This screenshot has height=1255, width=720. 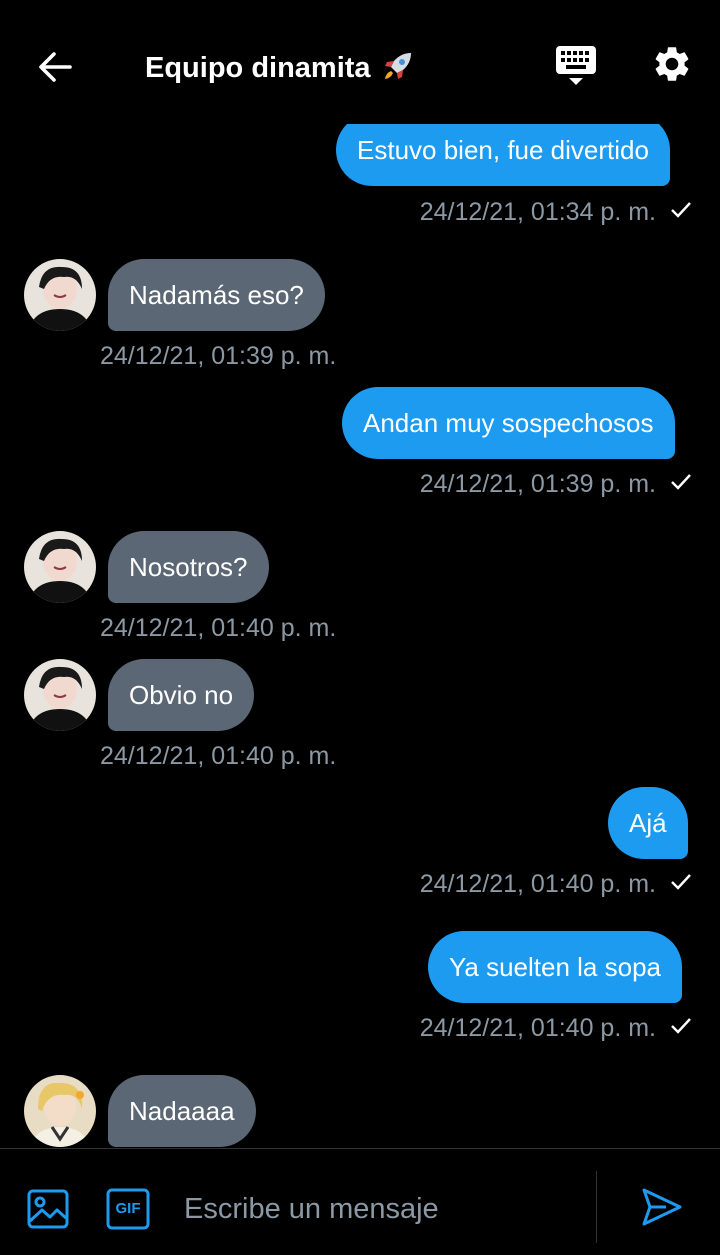 I want to click on gear-icon, so click(x=672, y=66).